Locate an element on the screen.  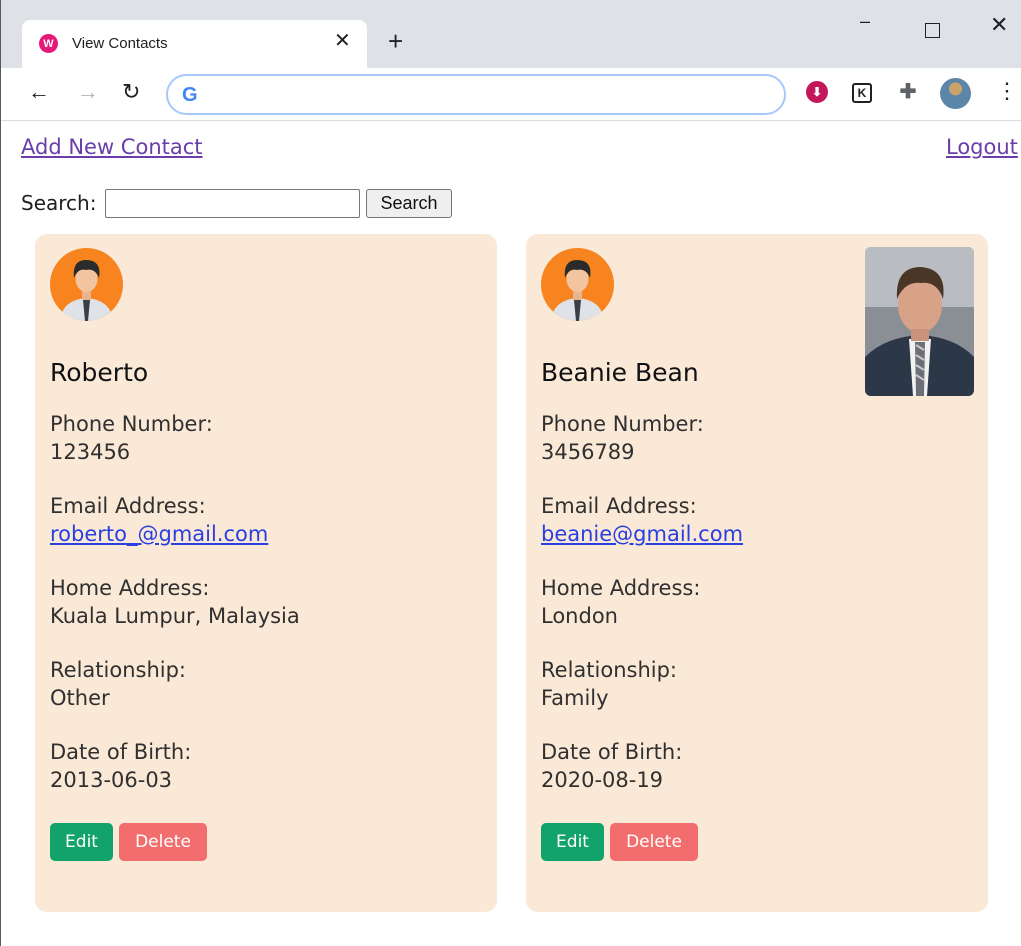
more-vert-icon: ⋮ is located at coordinates (1007, 91).